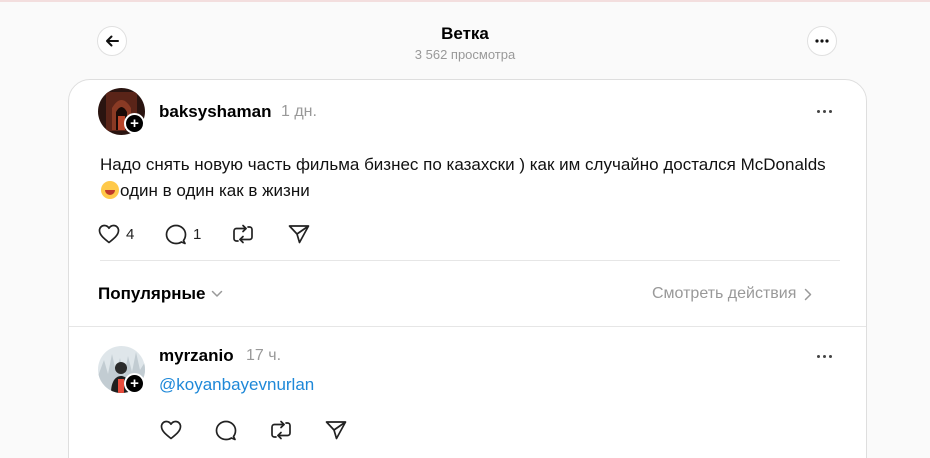 The image size is (930, 458). I want to click on more-options-button, so click(822, 41).